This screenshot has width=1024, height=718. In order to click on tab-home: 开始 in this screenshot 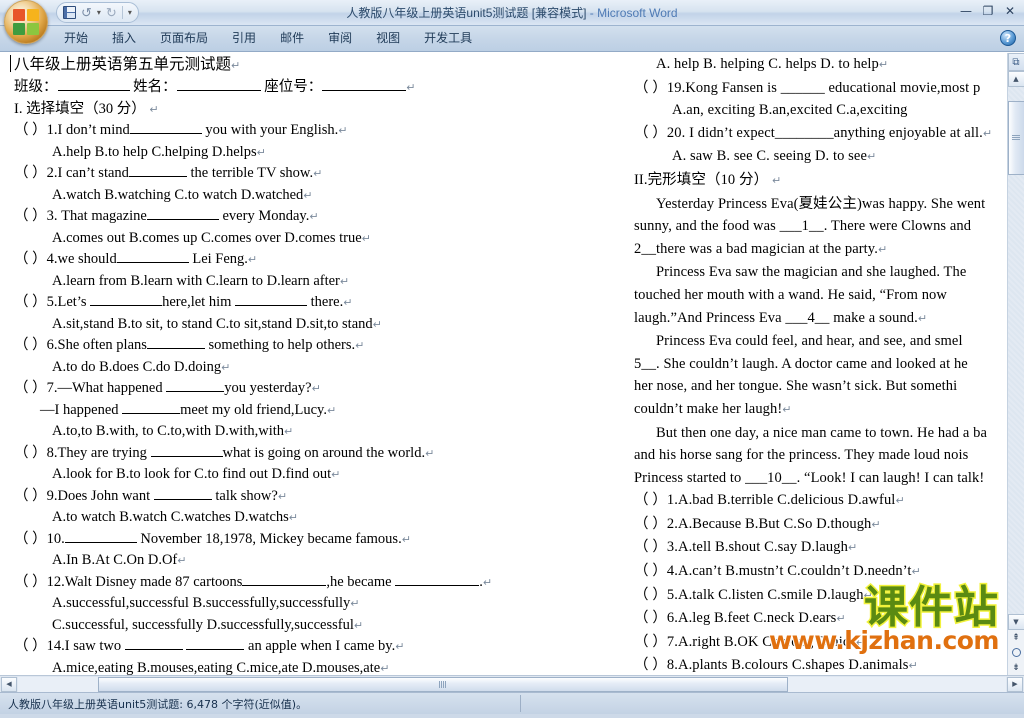, I will do `click(76, 38)`.